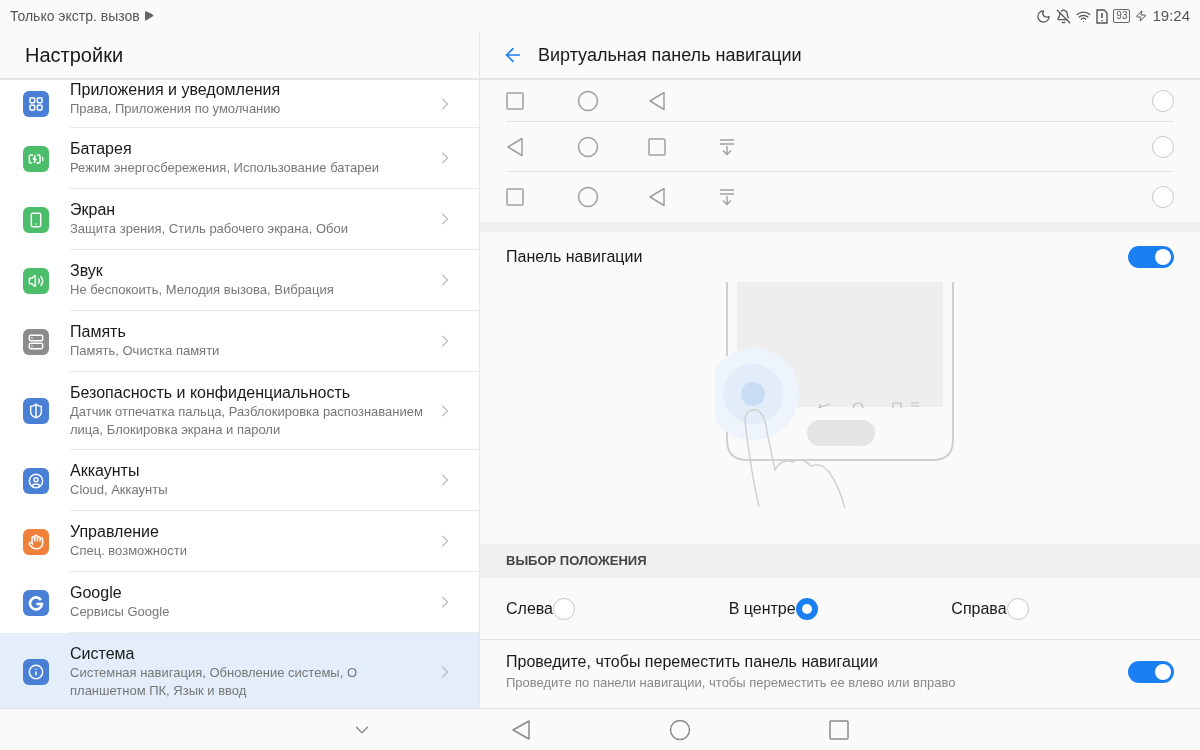 The width and height of the screenshot is (1200, 750). I want to click on setting-description: Проведите по панели навигации, чтобы переместить ее влево или вправо, so click(731, 683).